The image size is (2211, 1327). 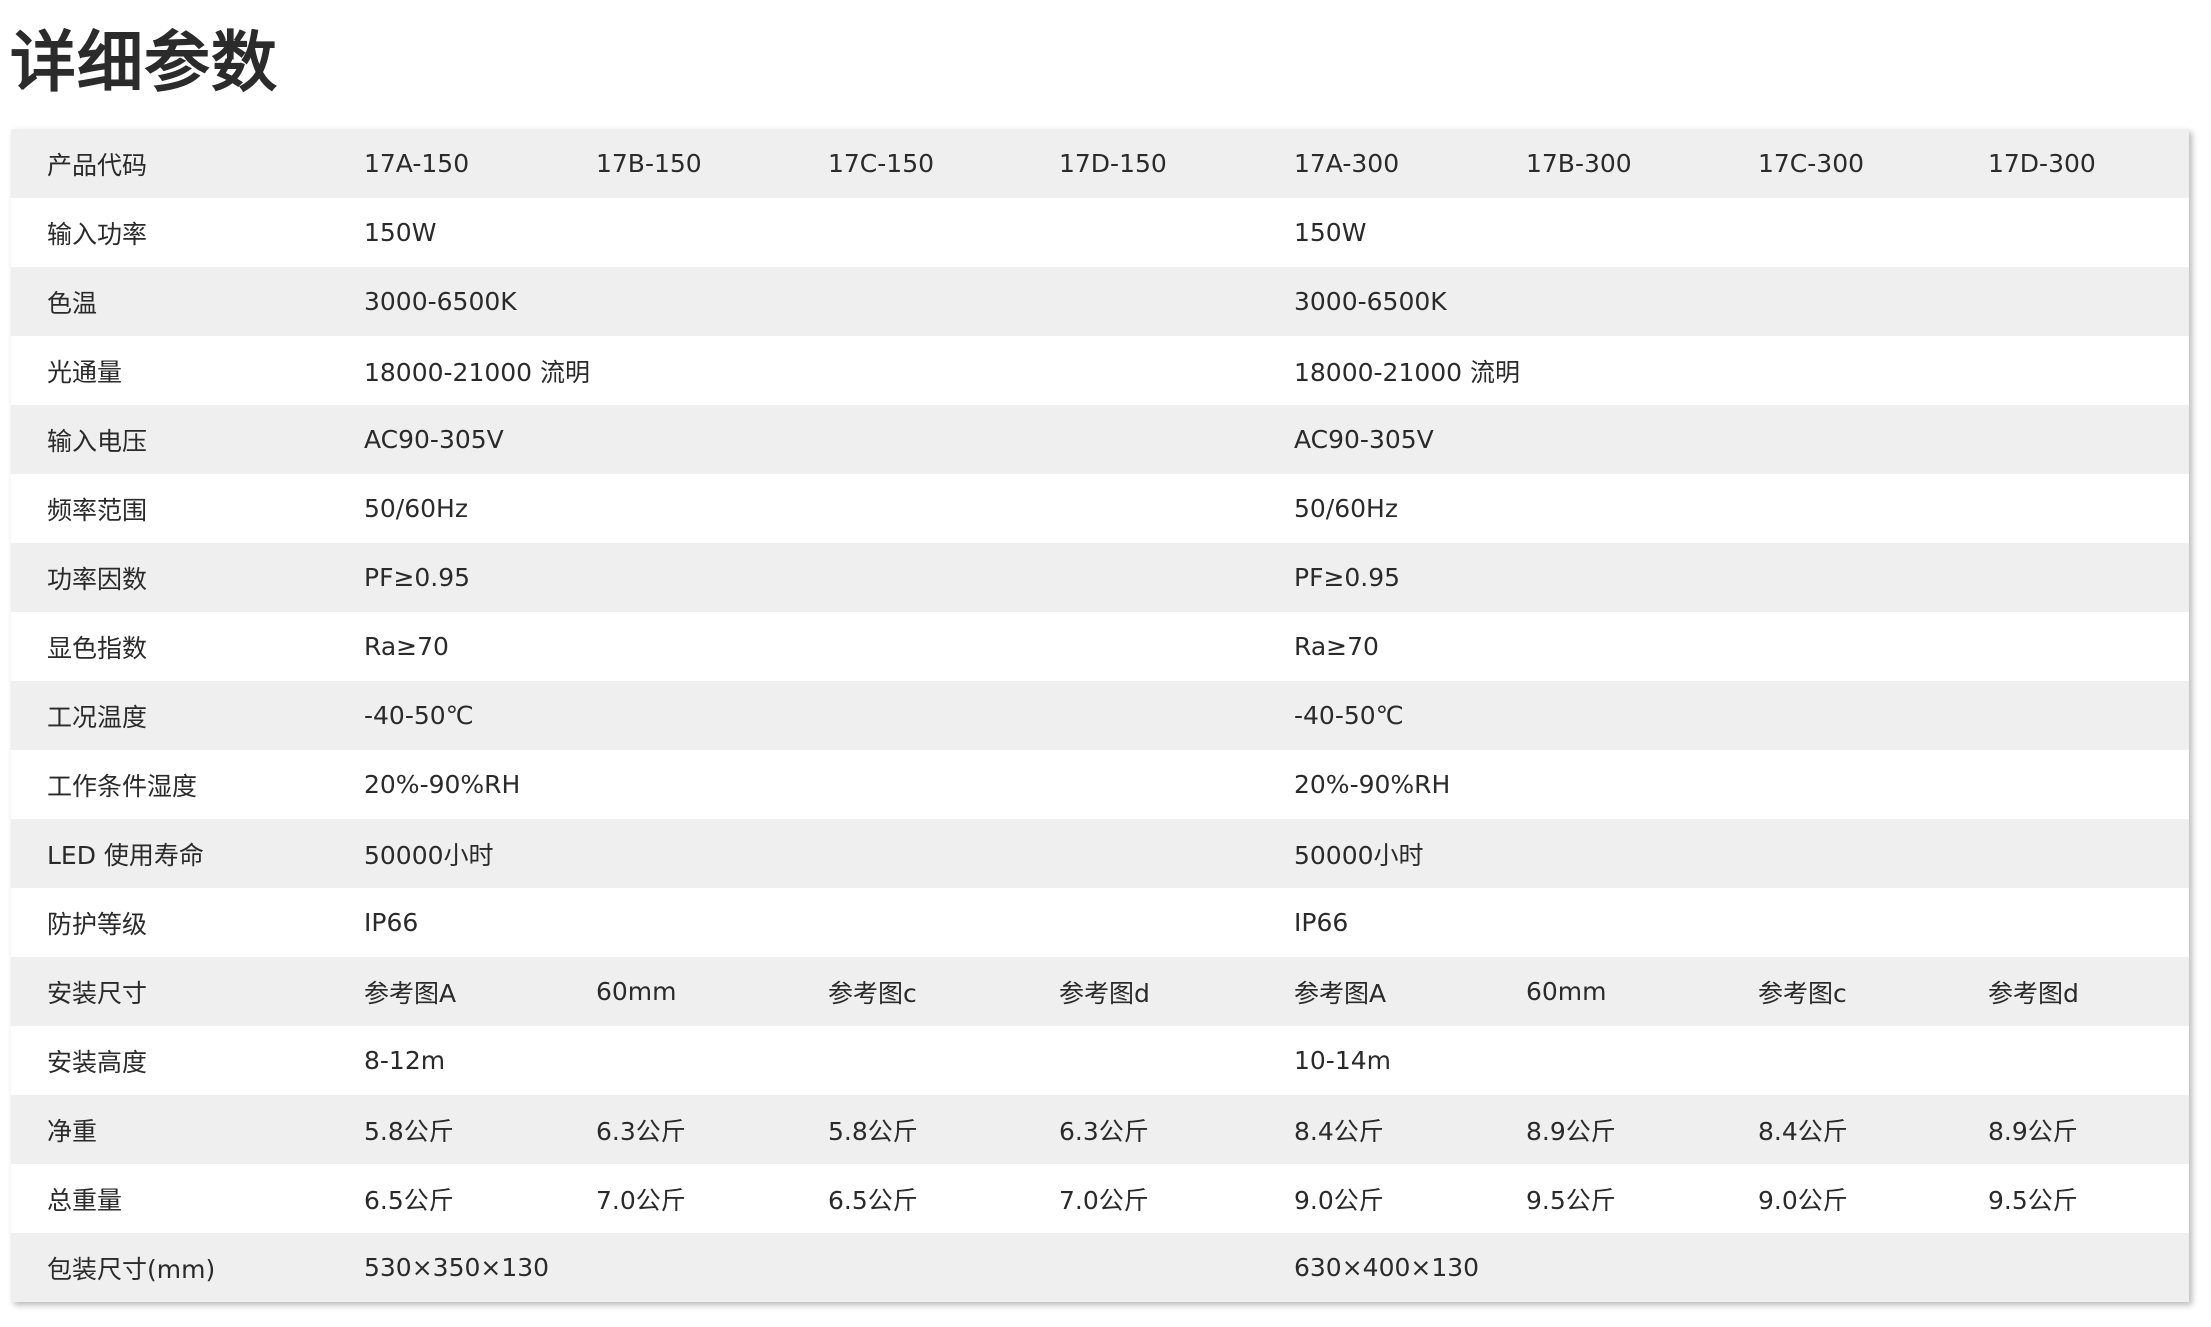 I want to click on row-label: 频率范围, so click(x=187, y=508).